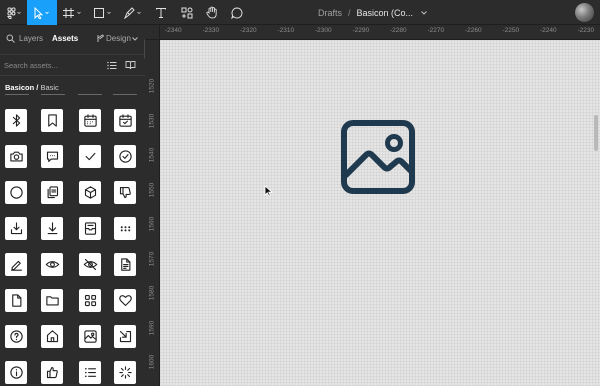  I want to click on edit-pencil-icon, so click(16, 265).